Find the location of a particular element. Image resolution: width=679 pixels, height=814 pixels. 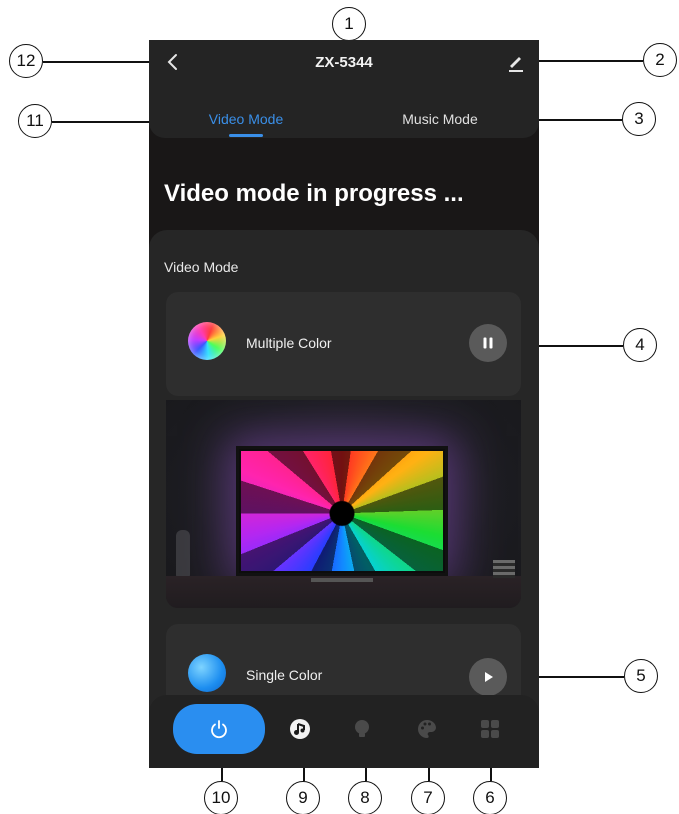

active-tab-indicator is located at coordinates (246, 135).